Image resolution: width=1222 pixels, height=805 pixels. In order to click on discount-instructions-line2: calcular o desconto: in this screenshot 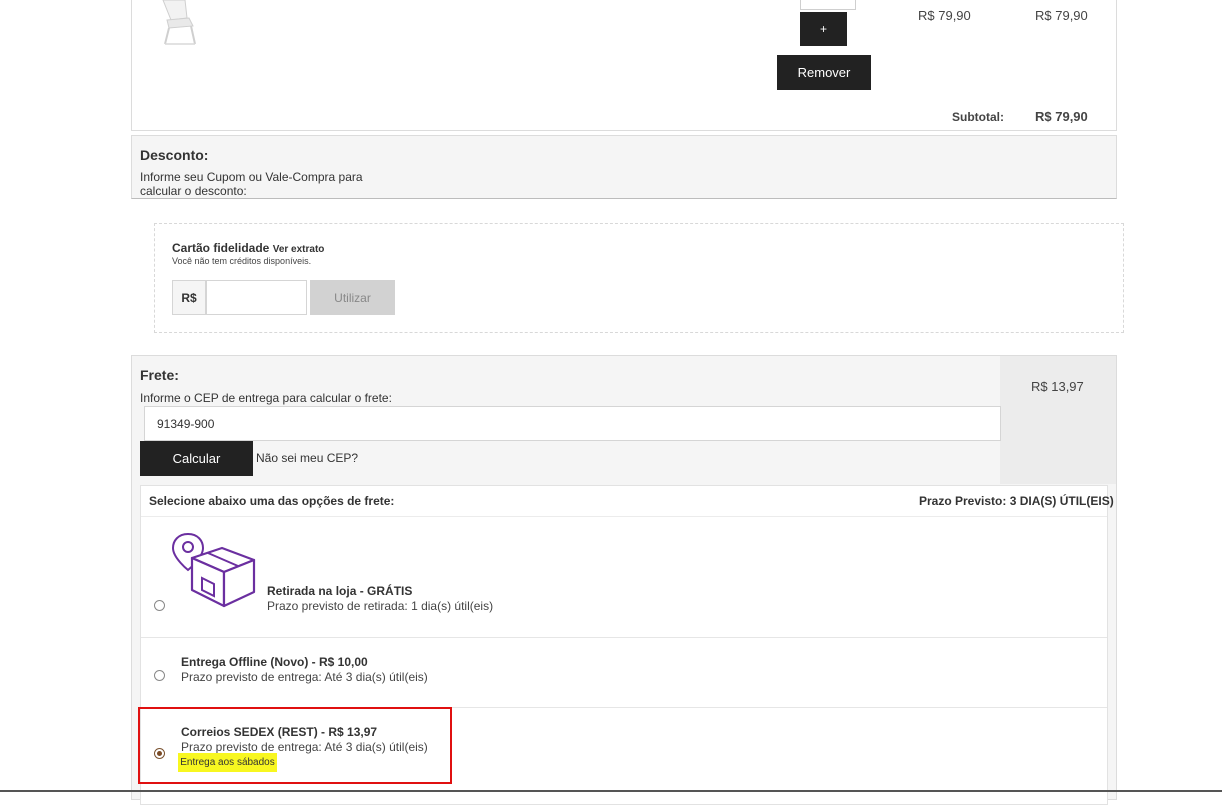, I will do `click(193, 191)`.